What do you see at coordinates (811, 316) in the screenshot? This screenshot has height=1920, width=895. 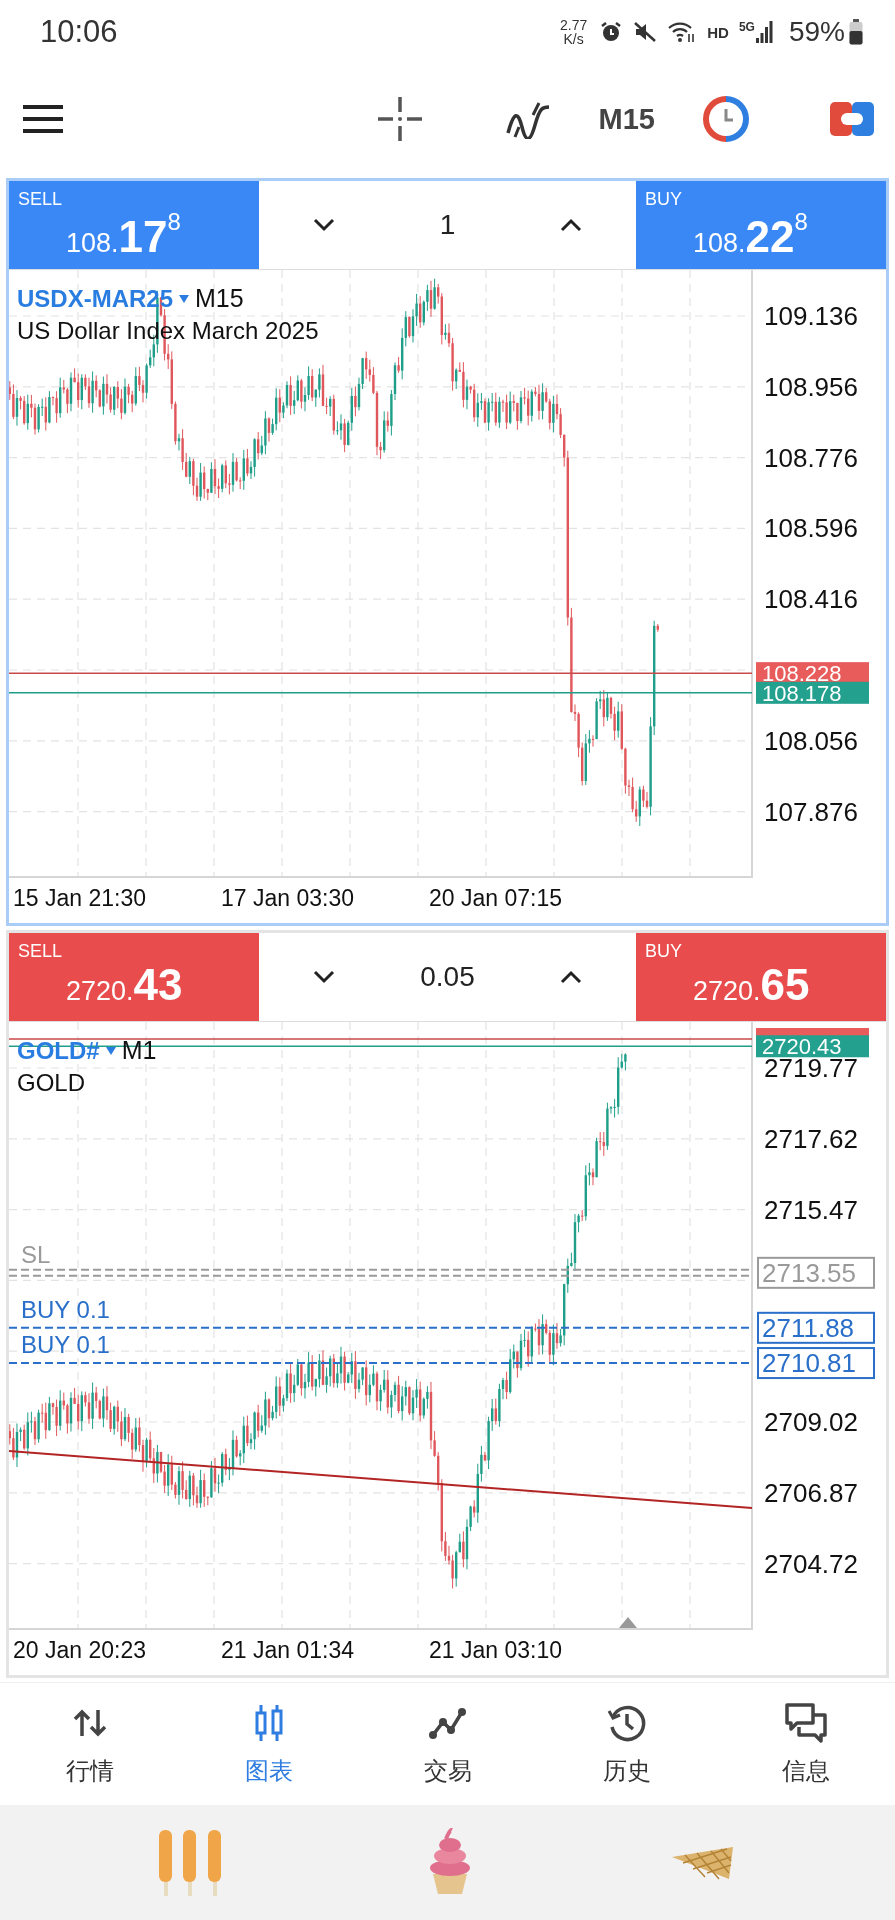 I see `price-label: 109.136` at bounding box center [811, 316].